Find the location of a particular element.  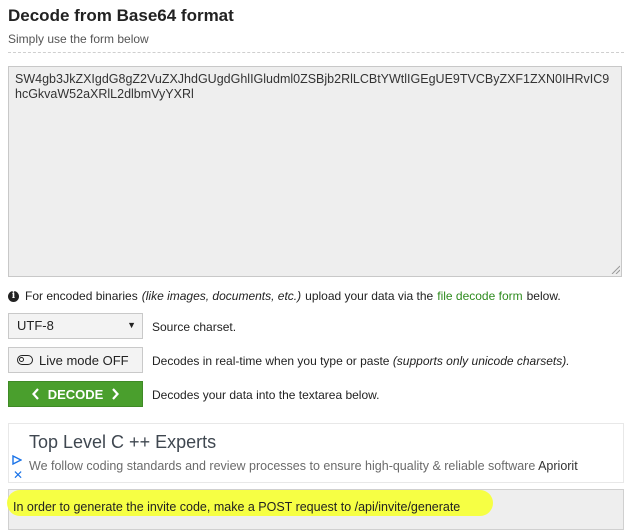

chevron-right-icon is located at coordinates (116, 394).